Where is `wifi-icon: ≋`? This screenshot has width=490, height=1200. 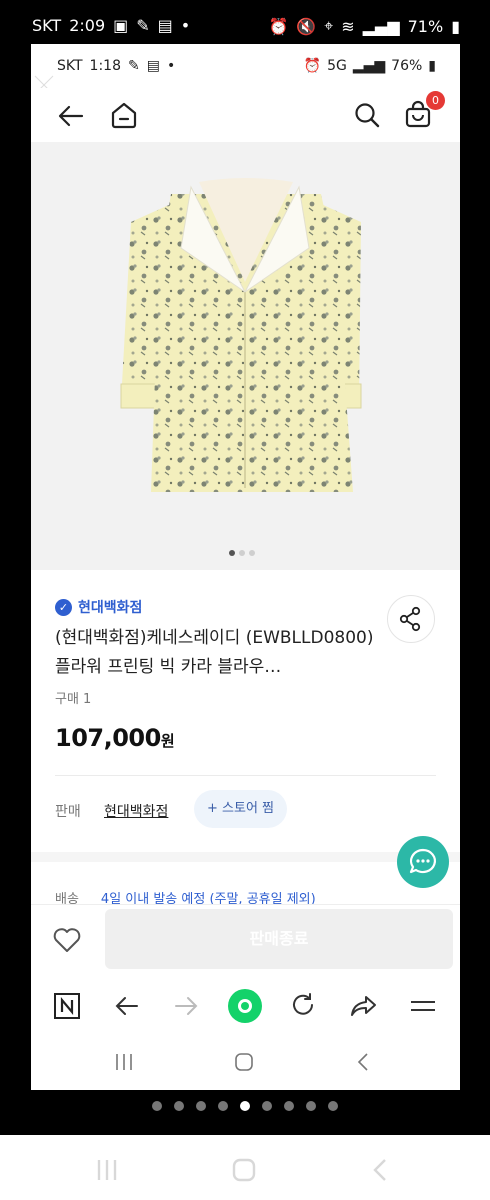 wifi-icon: ≋ is located at coordinates (348, 26).